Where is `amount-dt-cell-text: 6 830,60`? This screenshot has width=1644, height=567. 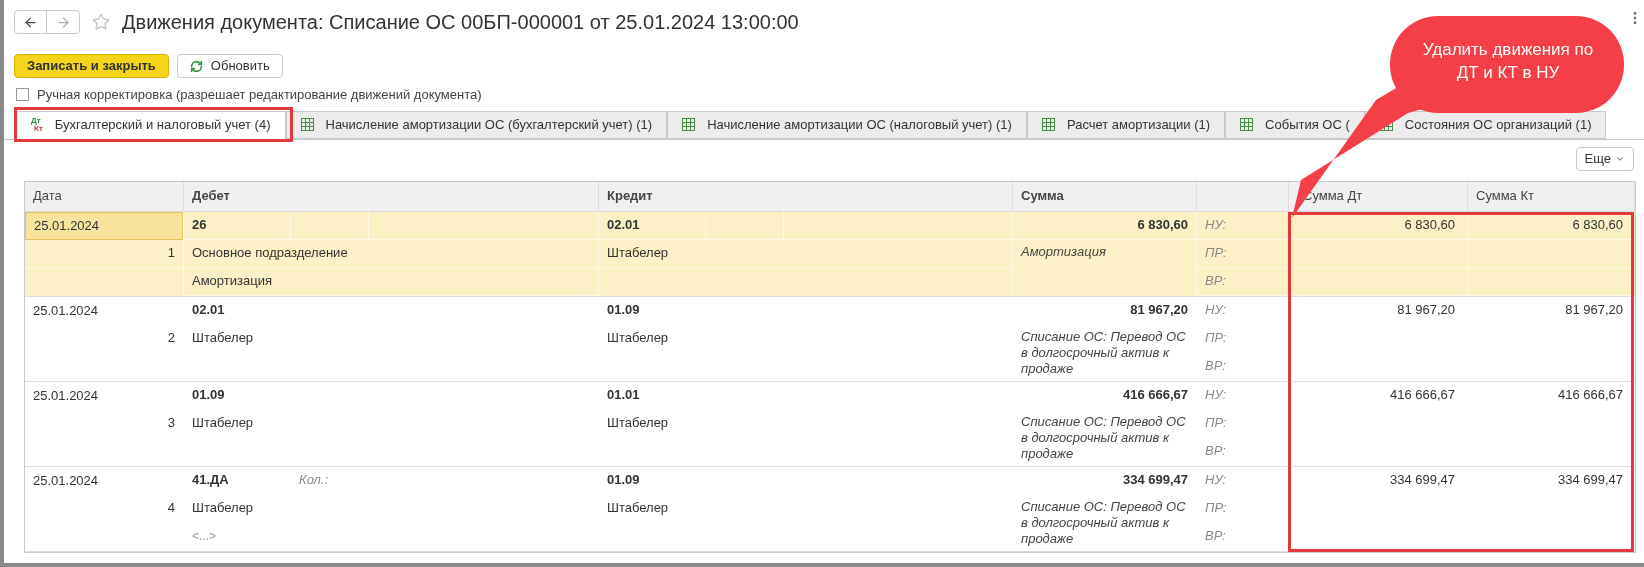 amount-dt-cell-text: 6 830,60 is located at coordinates (1429, 225).